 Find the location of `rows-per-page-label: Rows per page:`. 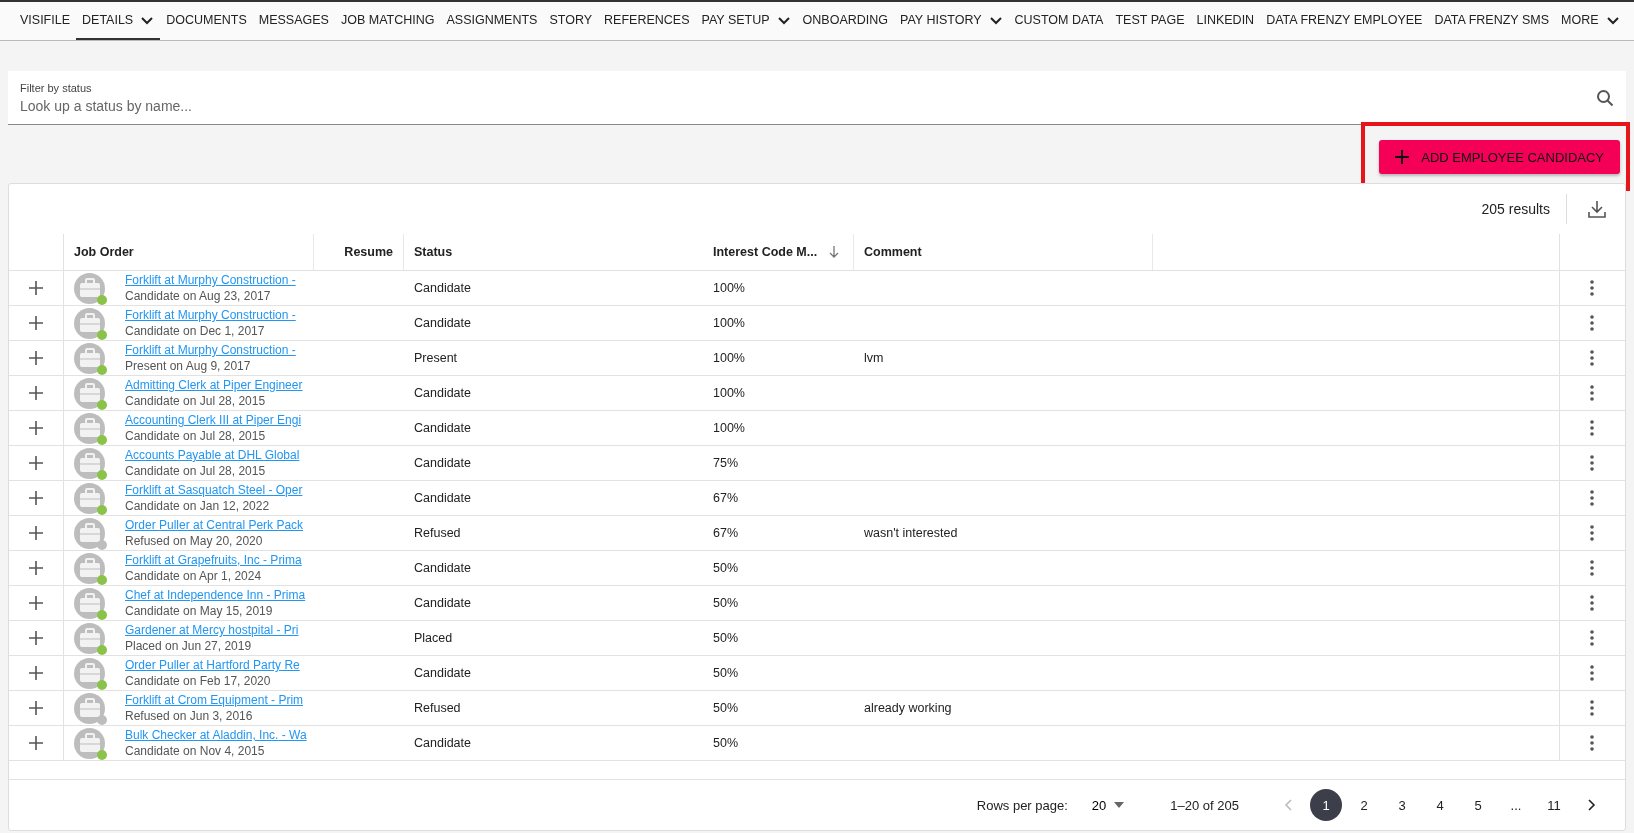

rows-per-page-label: Rows per page: is located at coordinates (1022, 805).